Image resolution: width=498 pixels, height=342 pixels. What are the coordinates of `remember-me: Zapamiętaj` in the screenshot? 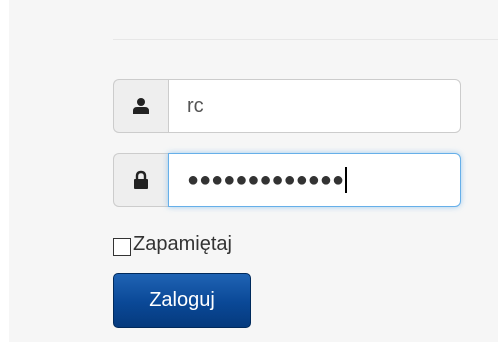 It's located at (172, 244).